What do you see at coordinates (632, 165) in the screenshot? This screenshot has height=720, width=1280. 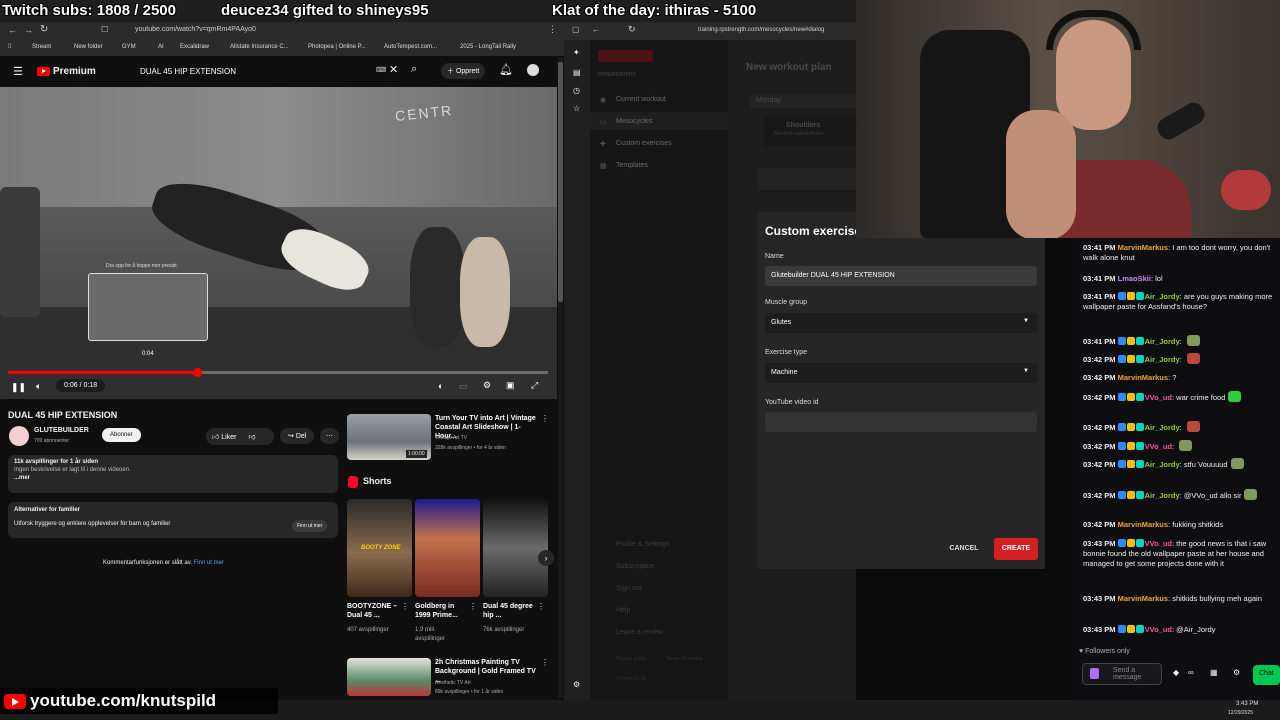 I see `nav-templates: Templates` at bounding box center [632, 165].